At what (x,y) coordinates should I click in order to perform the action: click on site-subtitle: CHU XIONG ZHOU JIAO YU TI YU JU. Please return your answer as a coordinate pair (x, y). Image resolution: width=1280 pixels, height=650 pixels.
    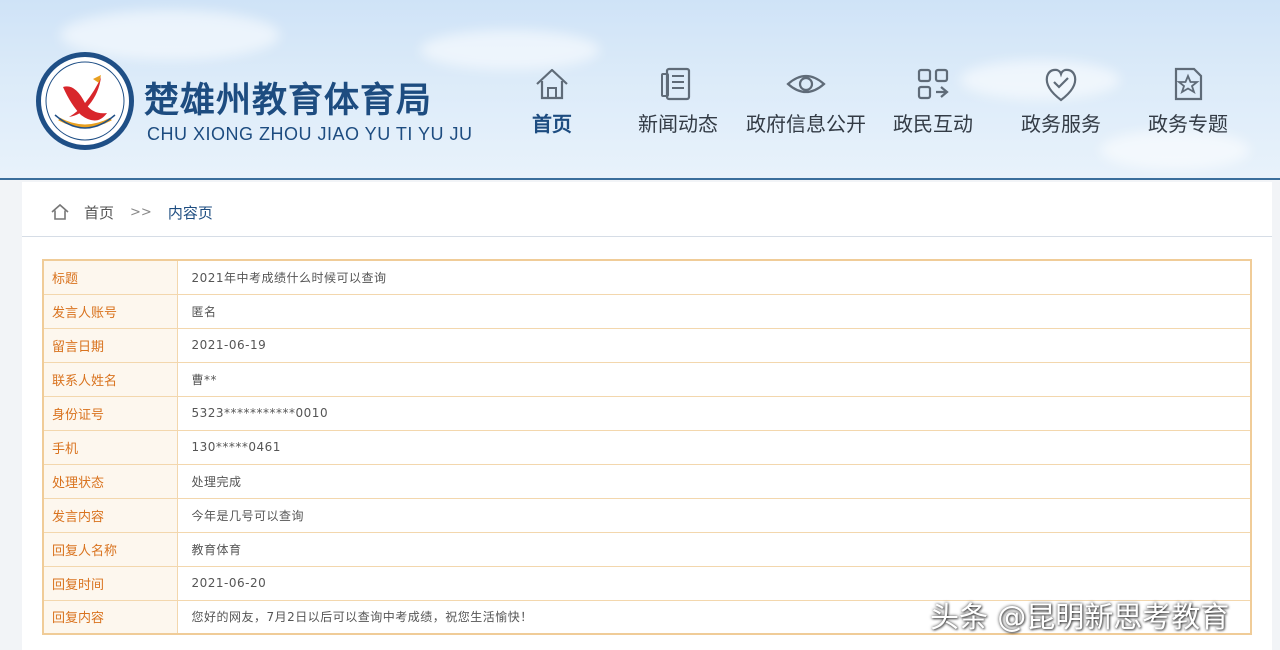
    Looking at the image, I should click on (310, 134).